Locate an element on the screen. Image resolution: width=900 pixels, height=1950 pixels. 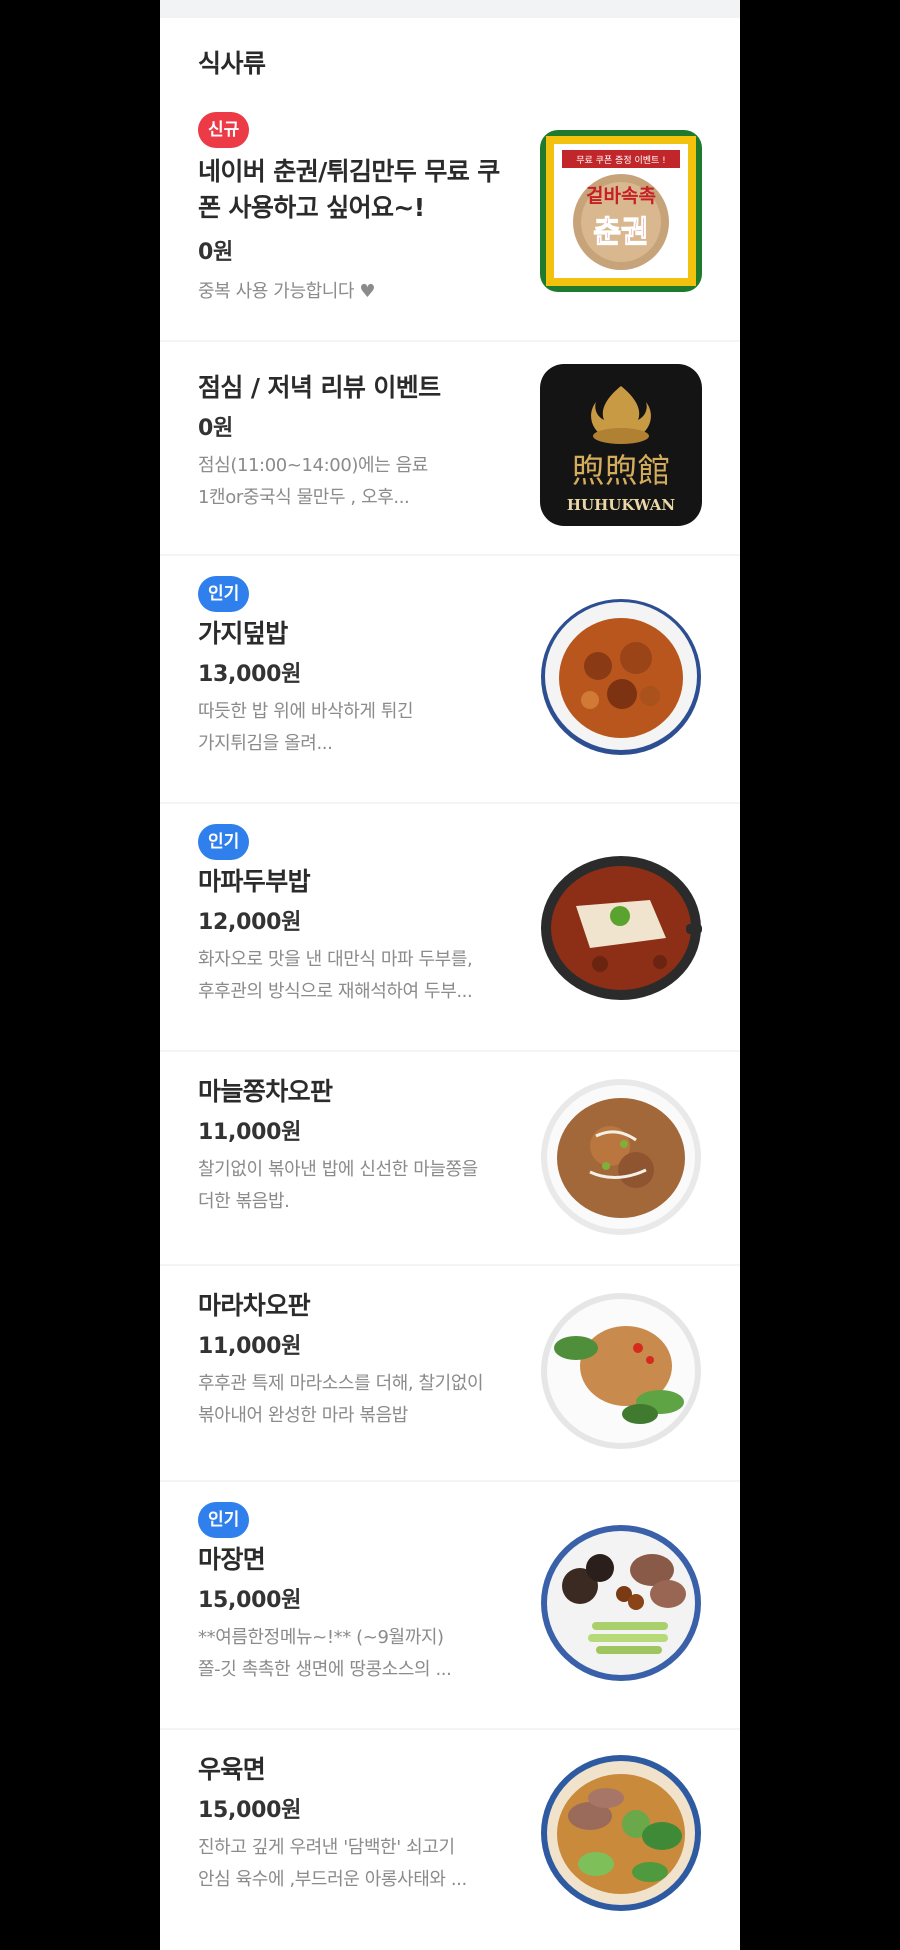
item-name: 우육면 is located at coordinates (232, 1769).